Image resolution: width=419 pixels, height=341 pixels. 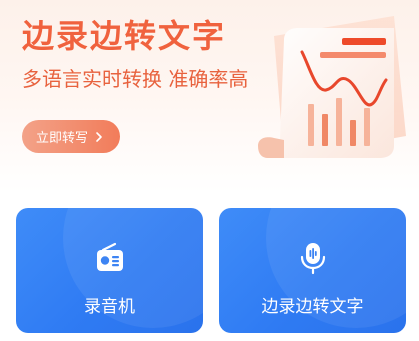 I want to click on banner-subtitle: 多语言实时转换 准确率高, so click(x=135, y=79).